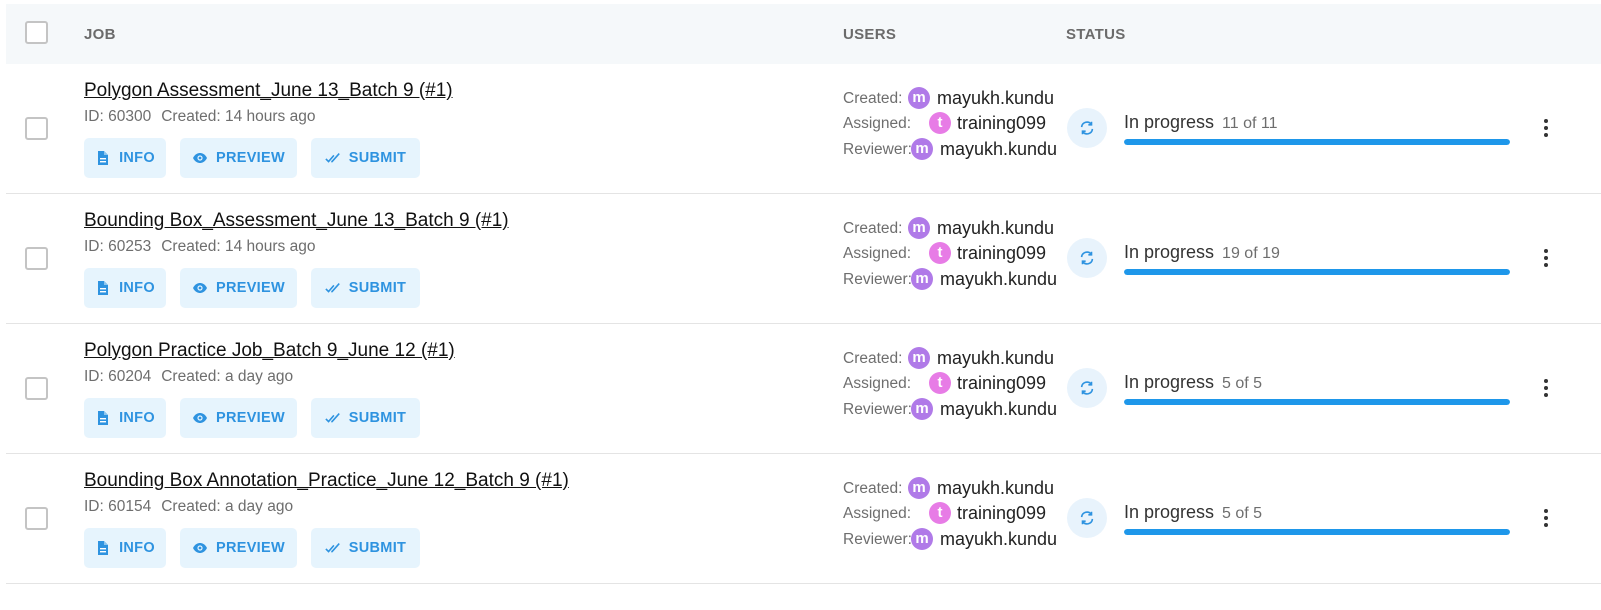  I want to click on reviewer-label: Reviewer:, so click(877, 539).